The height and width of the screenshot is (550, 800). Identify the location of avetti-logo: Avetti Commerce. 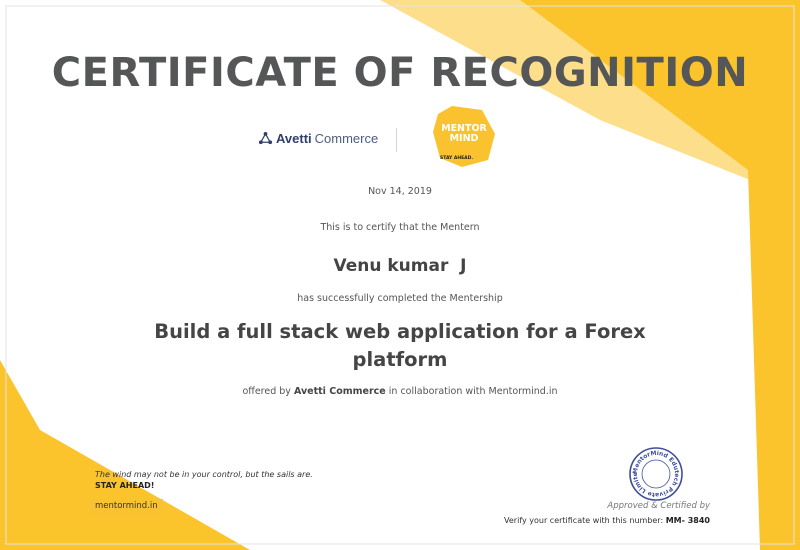
(318, 138).